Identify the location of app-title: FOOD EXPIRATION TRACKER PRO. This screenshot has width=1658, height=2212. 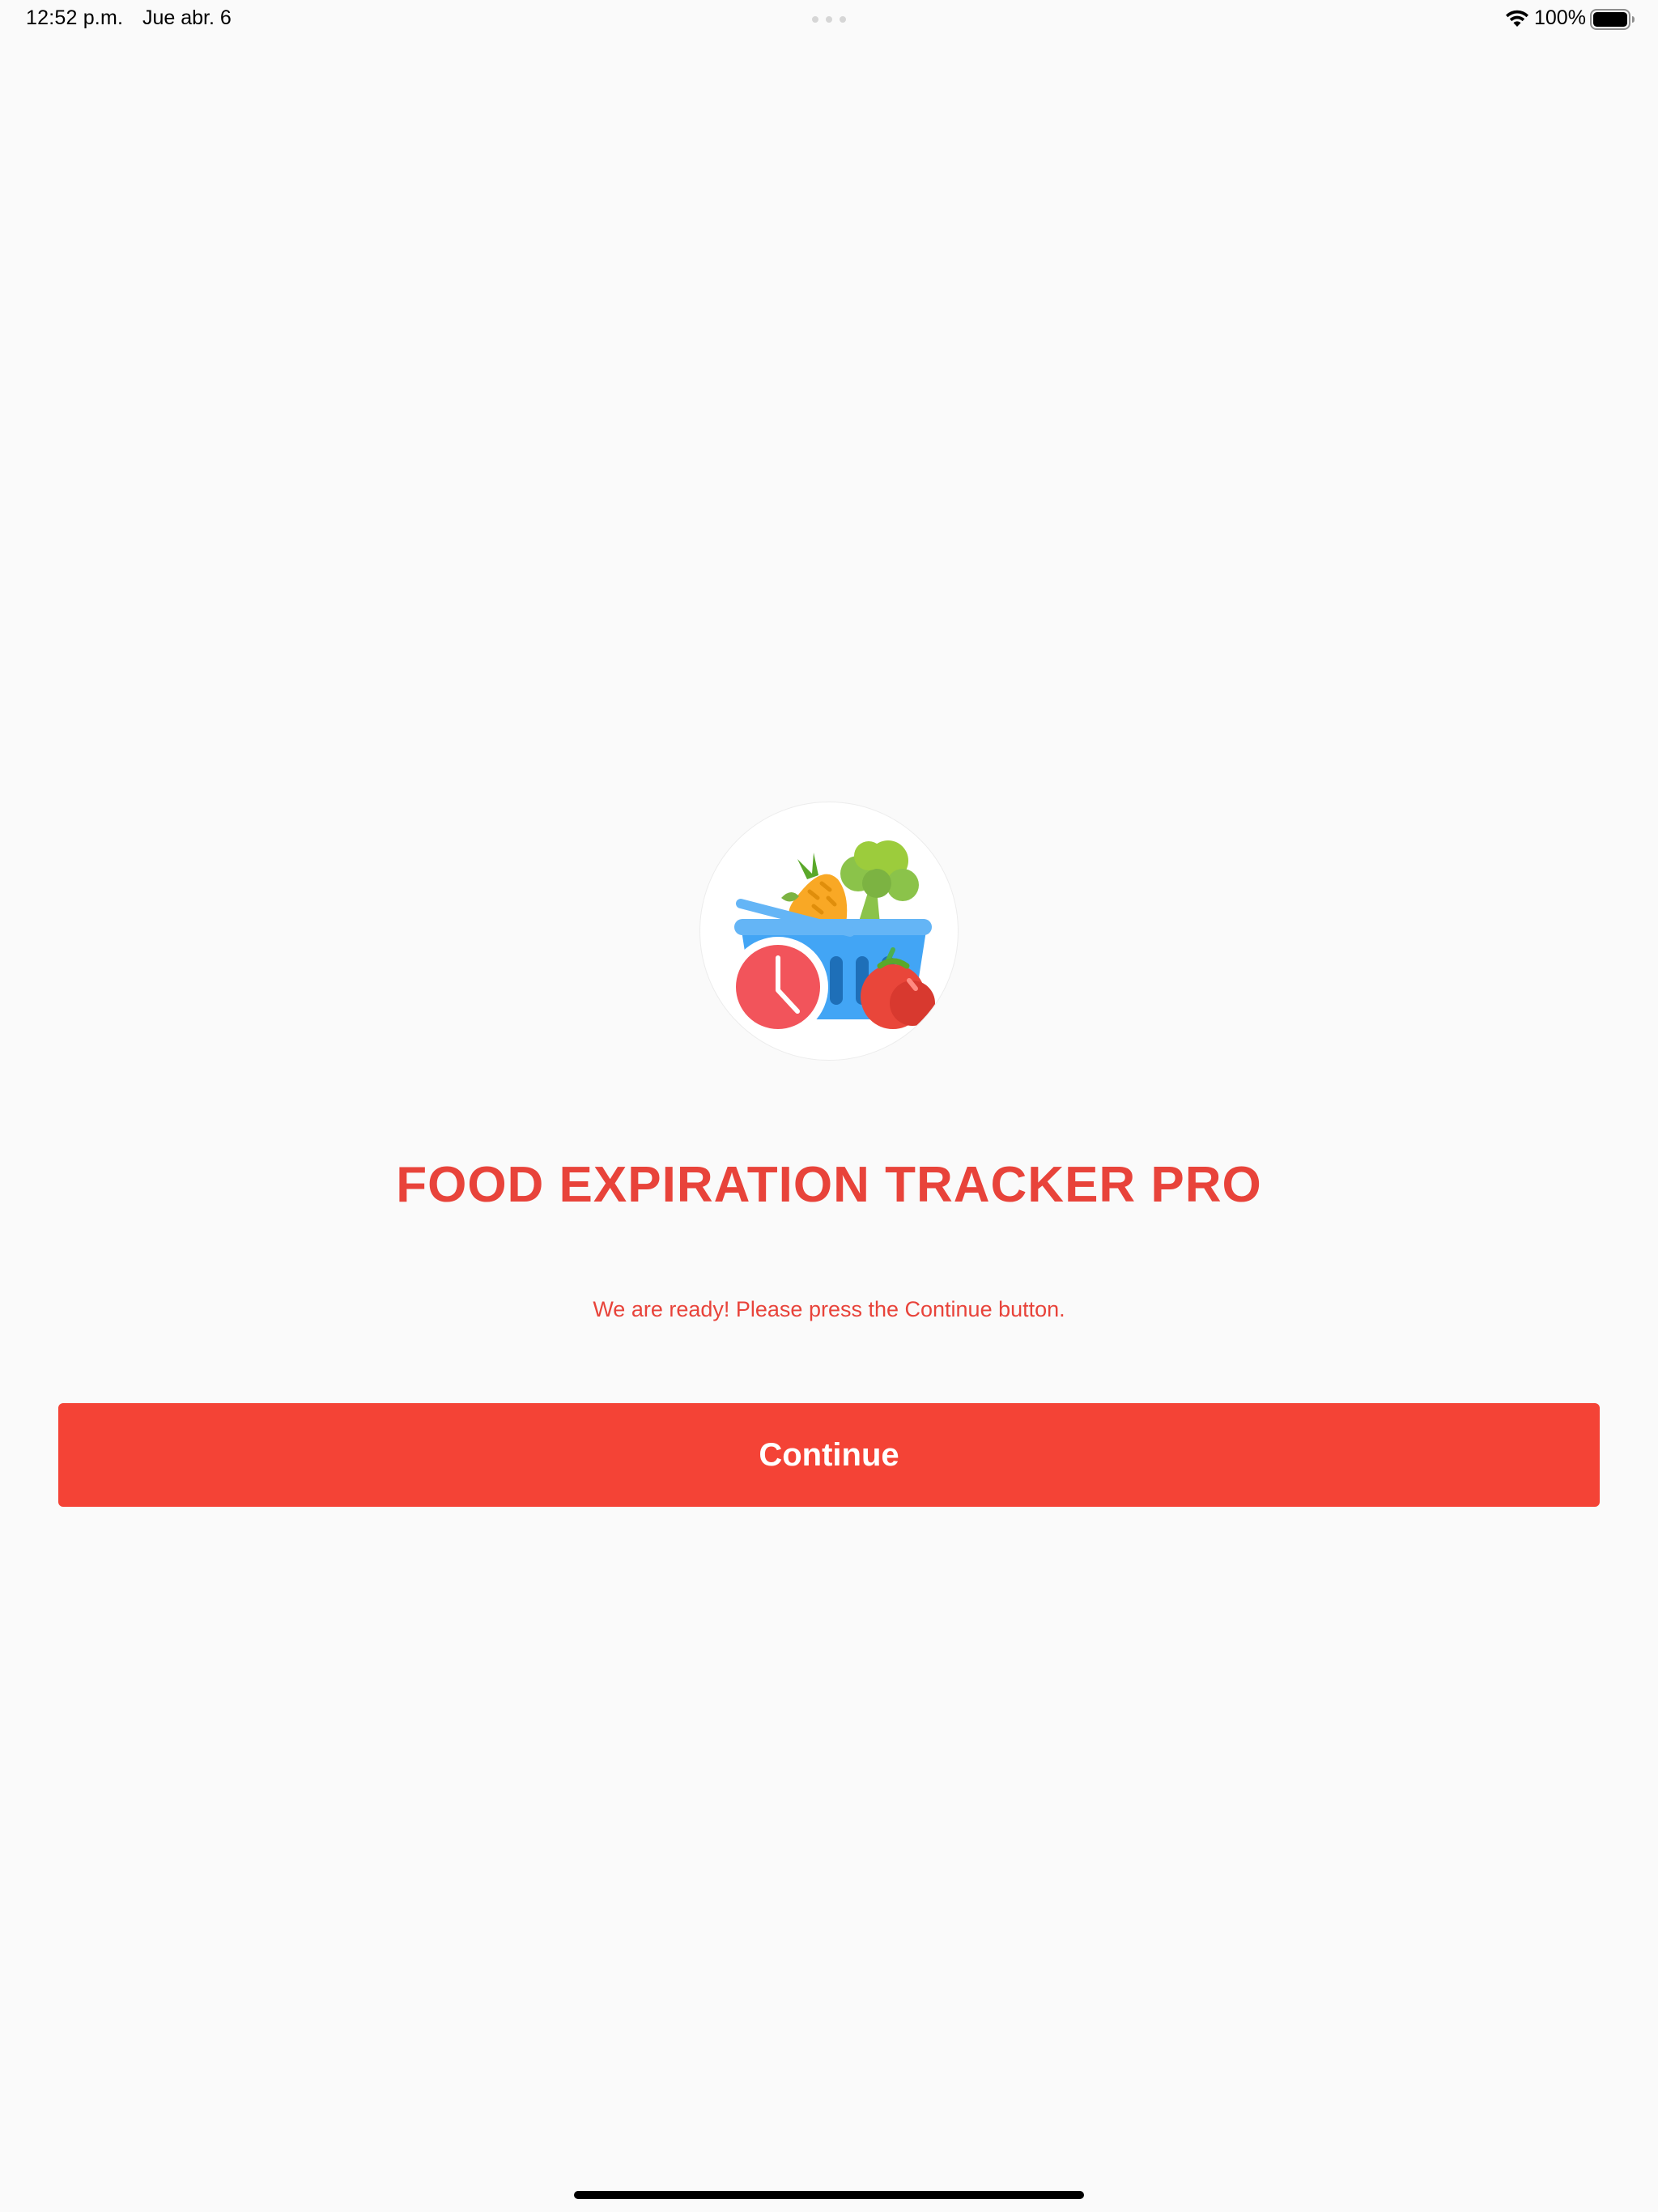
(829, 1185).